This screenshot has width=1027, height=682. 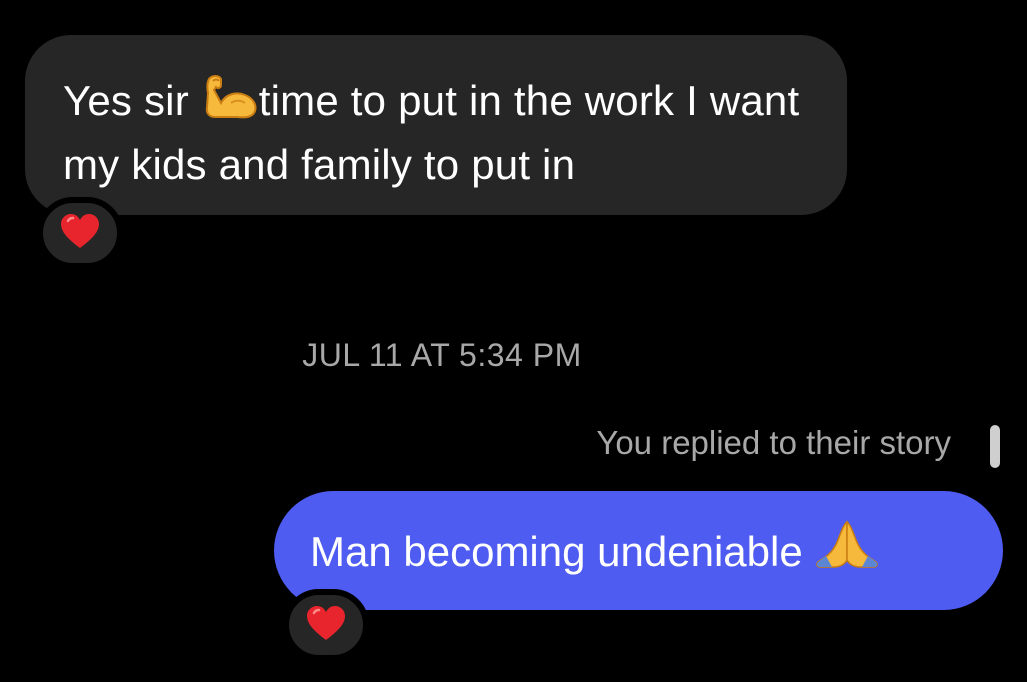 I want to click on outgoing-message-bubble: Man becoming undeniable, so click(x=638, y=550).